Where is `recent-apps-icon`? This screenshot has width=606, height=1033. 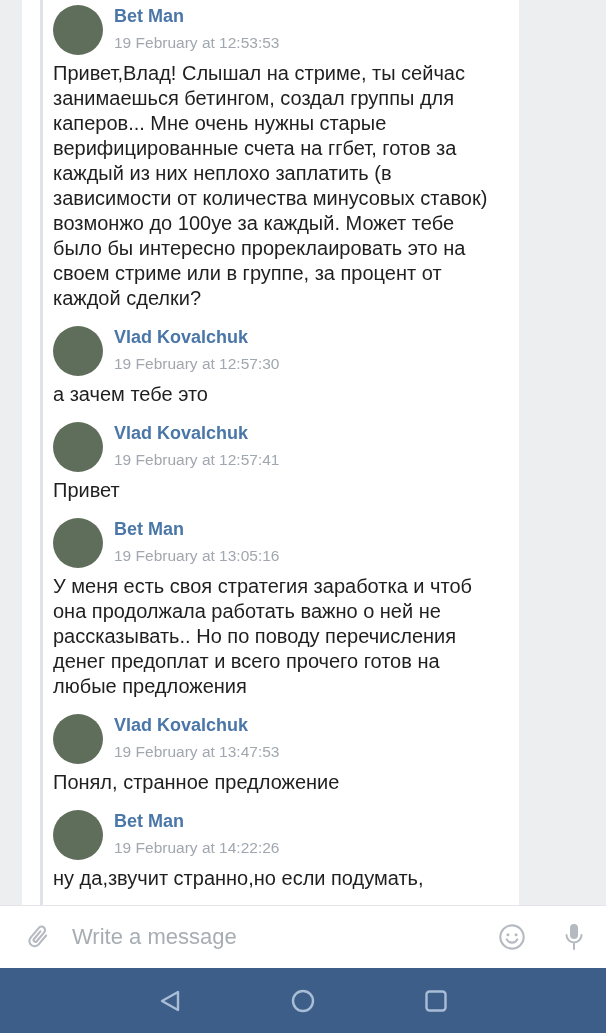 recent-apps-icon is located at coordinates (436, 1000).